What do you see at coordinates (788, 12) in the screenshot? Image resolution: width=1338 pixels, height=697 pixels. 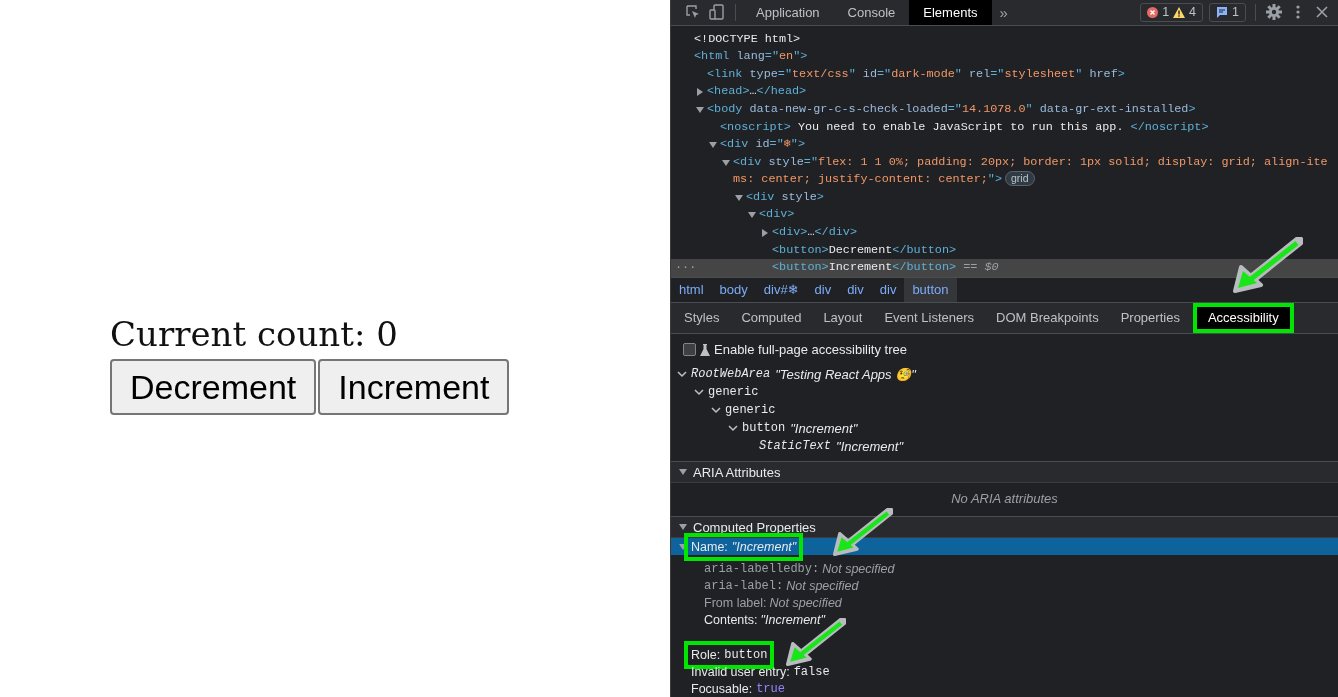 I see `devtools-tab: Application` at bounding box center [788, 12].